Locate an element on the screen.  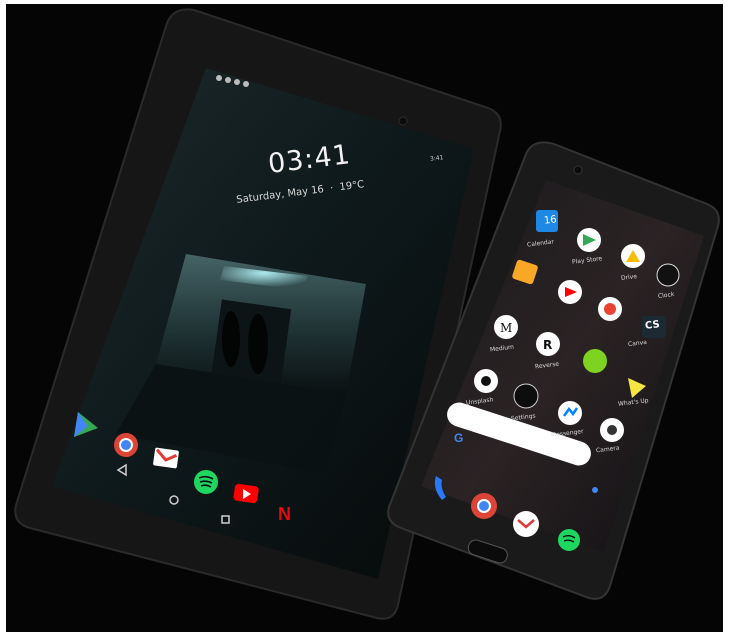
svg-text: M is located at coordinates (506, 328).